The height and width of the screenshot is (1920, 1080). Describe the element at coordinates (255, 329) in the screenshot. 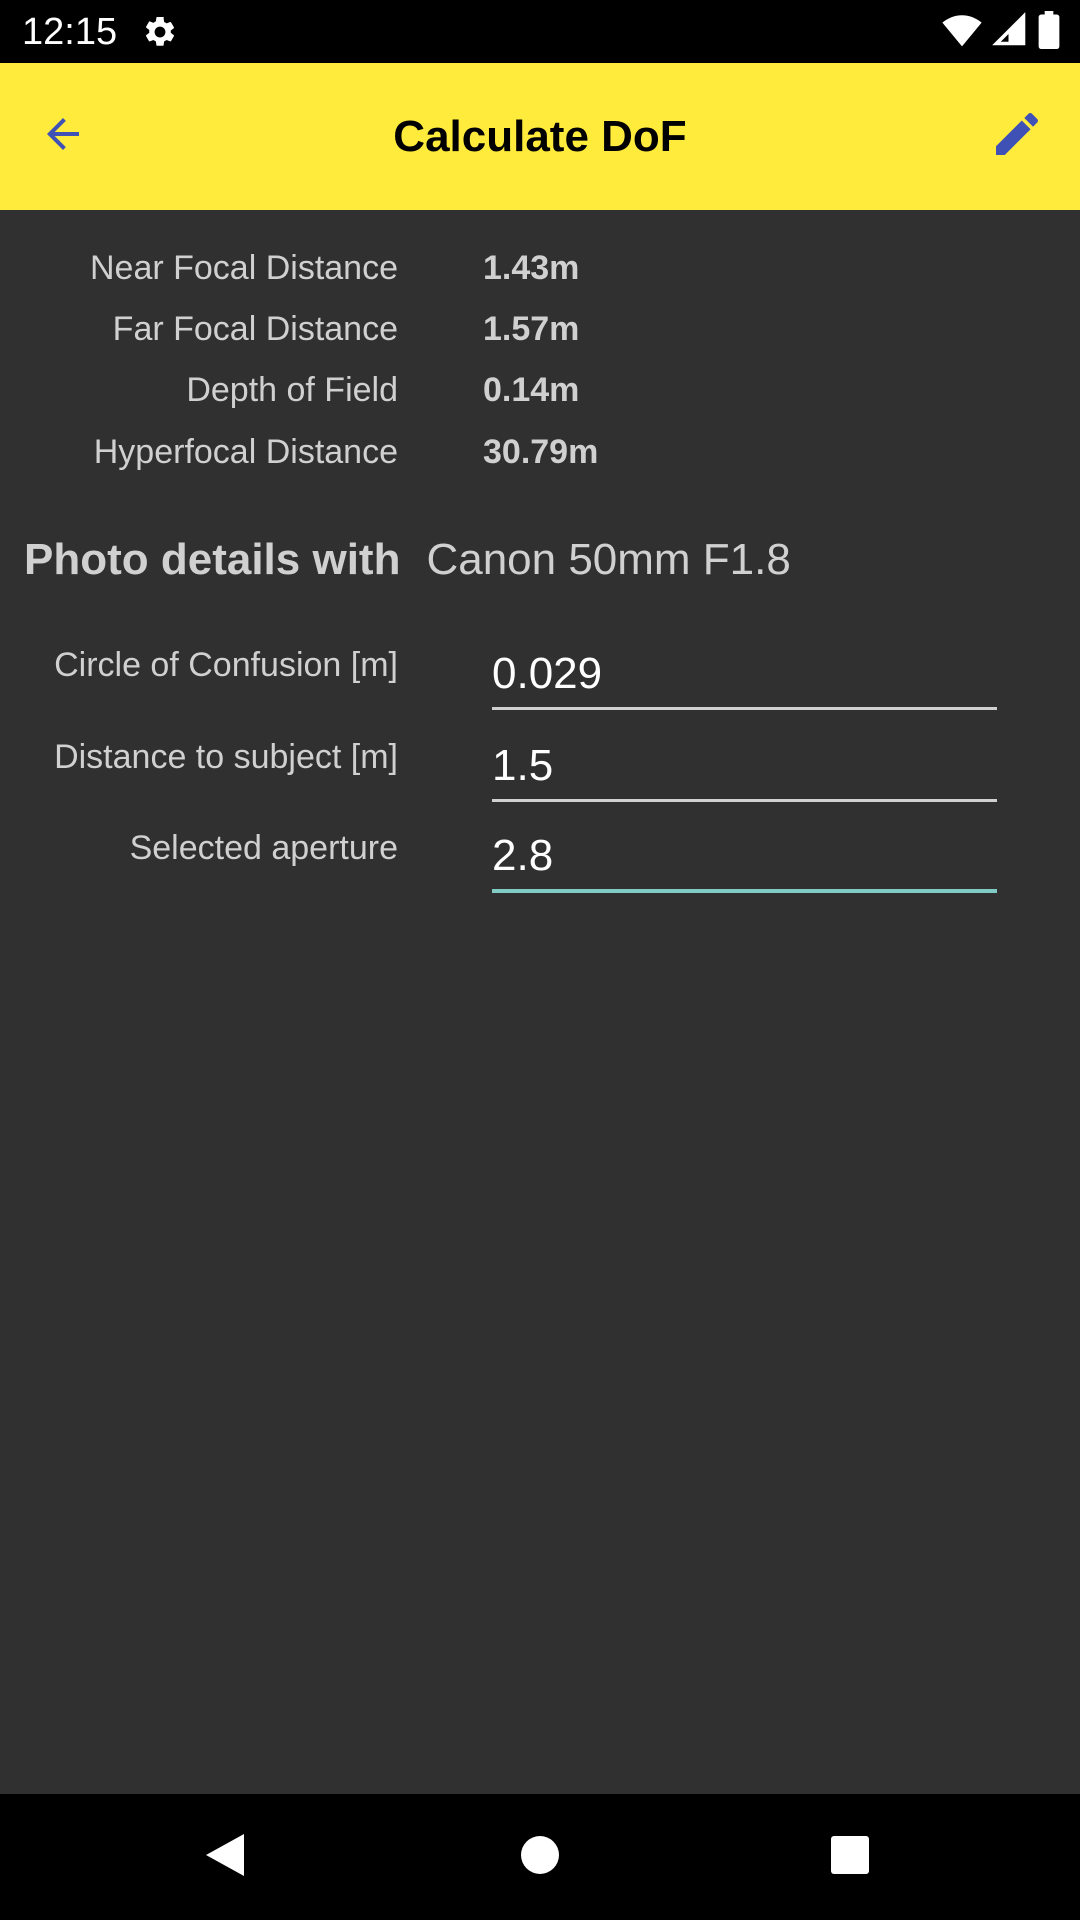

I see `result-label: Far Focal Distance` at that location.